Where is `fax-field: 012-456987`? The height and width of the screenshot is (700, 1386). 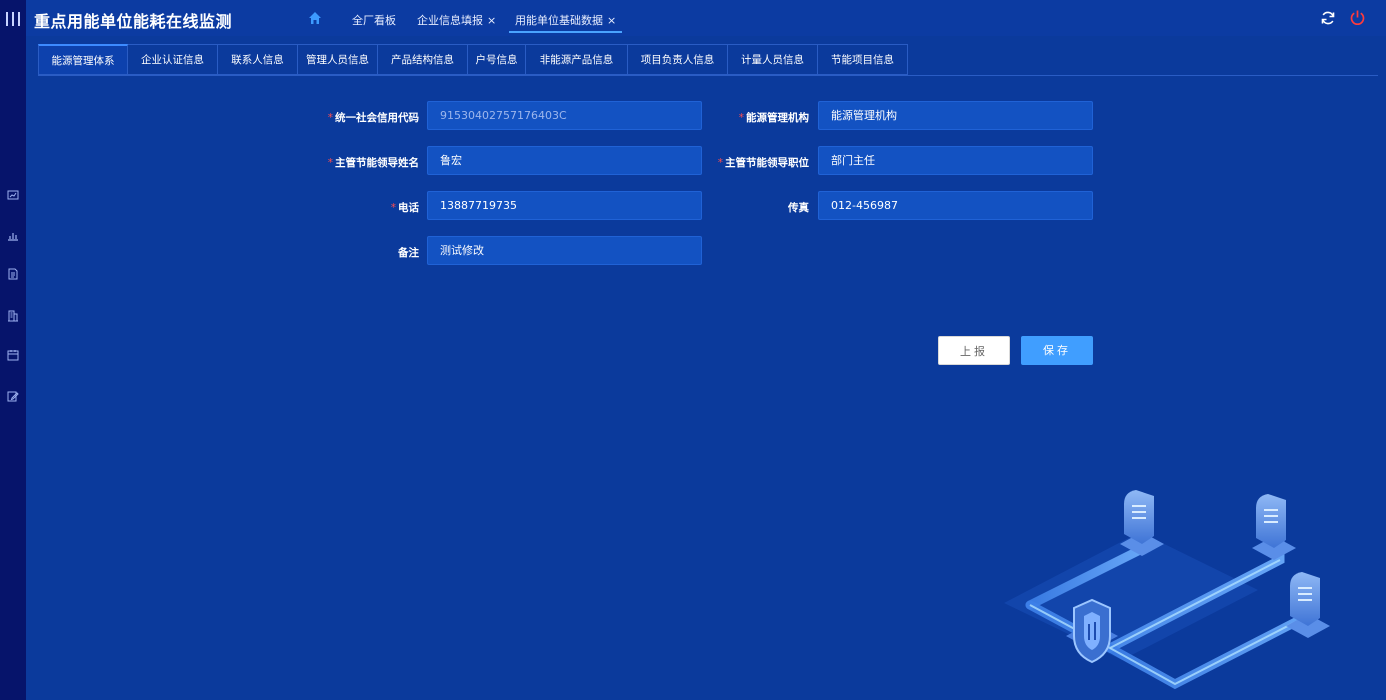 fax-field: 012-456987 is located at coordinates (955, 205).